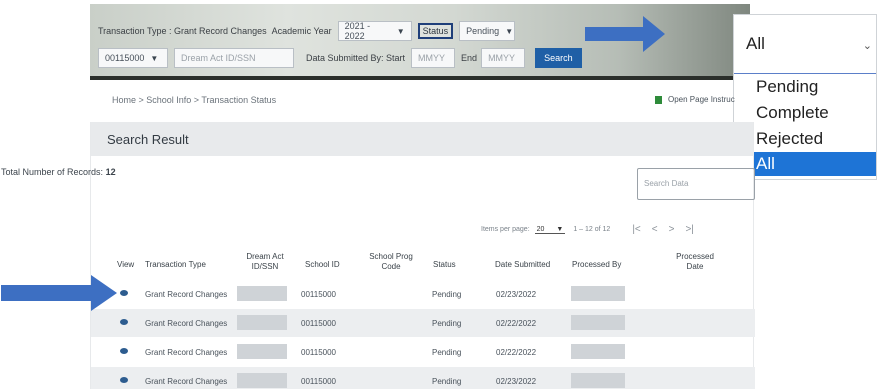 This screenshot has height=389, width=877. What do you see at coordinates (805, 44) in the screenshot?
I see `status-dropdown-selected: All ⌄` at bounding box center [805, 44].